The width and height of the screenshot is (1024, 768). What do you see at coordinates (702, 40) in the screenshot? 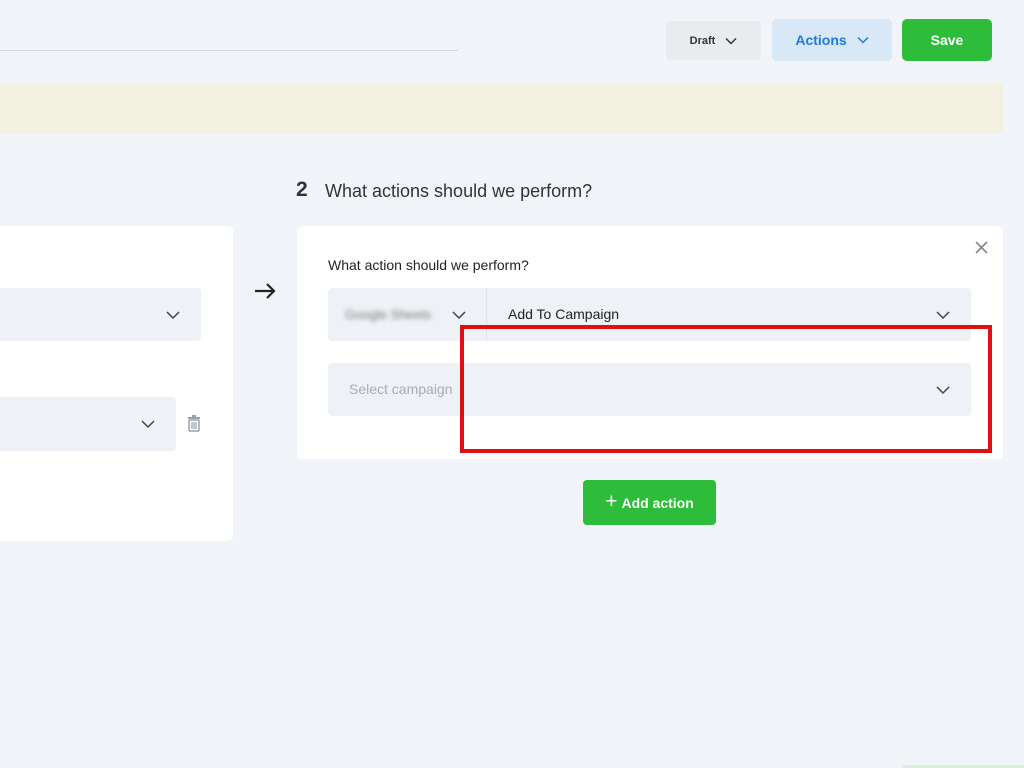
I see `status-label: Draft` at bounding box center [702, 40].